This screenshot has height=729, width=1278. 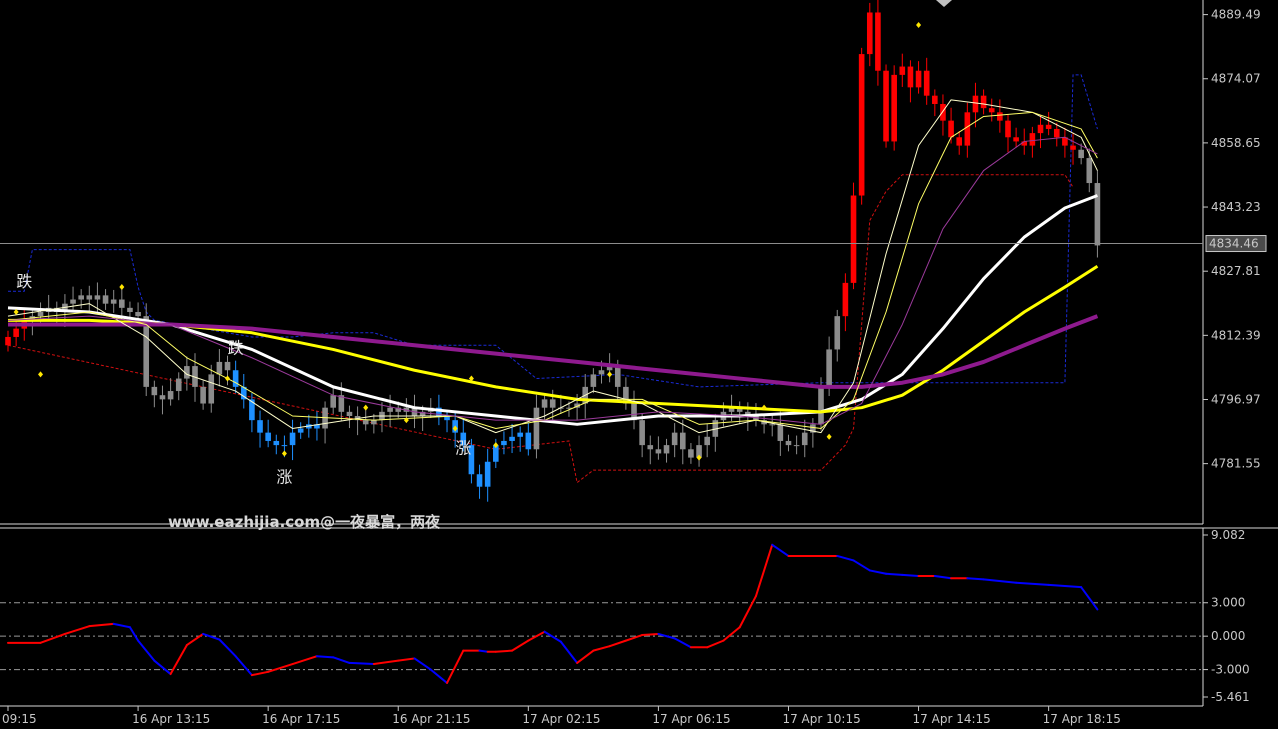 What do you see at coordinates (1236, 399) in the screenshot?
I see `price-axis-tick-label: 4796.97` at bounding box center [1236, 399].